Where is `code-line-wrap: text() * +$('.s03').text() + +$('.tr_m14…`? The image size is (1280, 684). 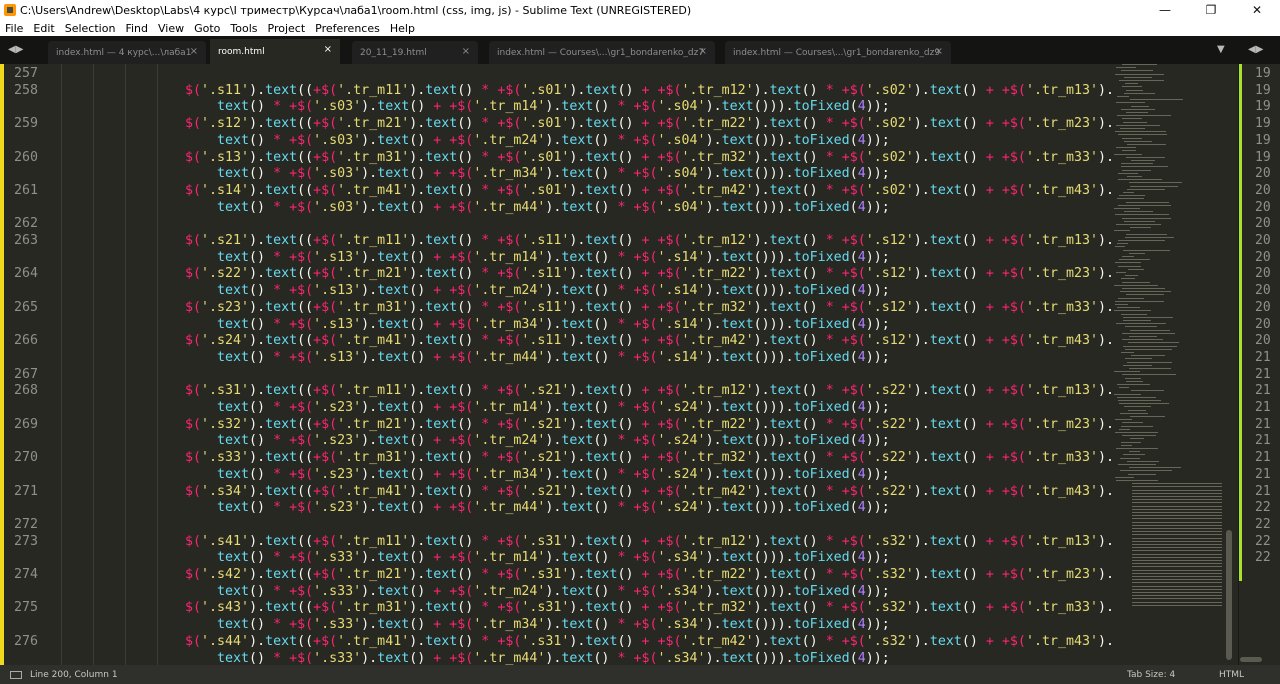
code-line-wrap: text() * +$('.s03').text() + +$('.tr_m14… is located at coordinates (555, 107).